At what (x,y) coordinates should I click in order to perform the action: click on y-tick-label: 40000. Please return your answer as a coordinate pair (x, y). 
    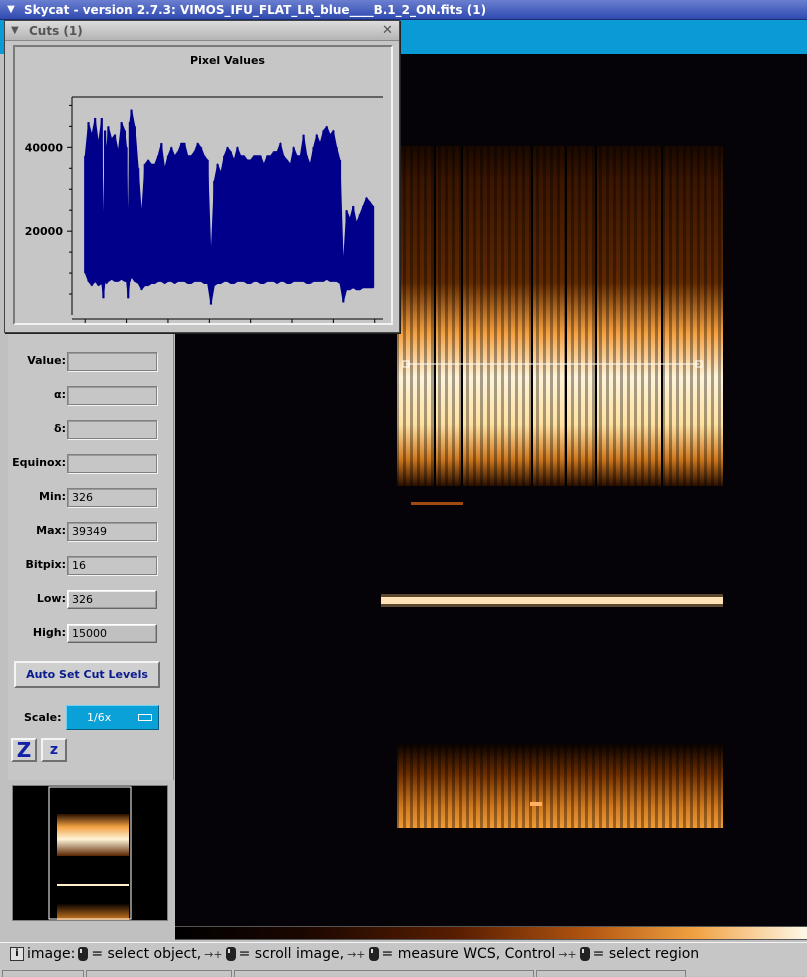
    Looking at the image, I should click on (44, 147).